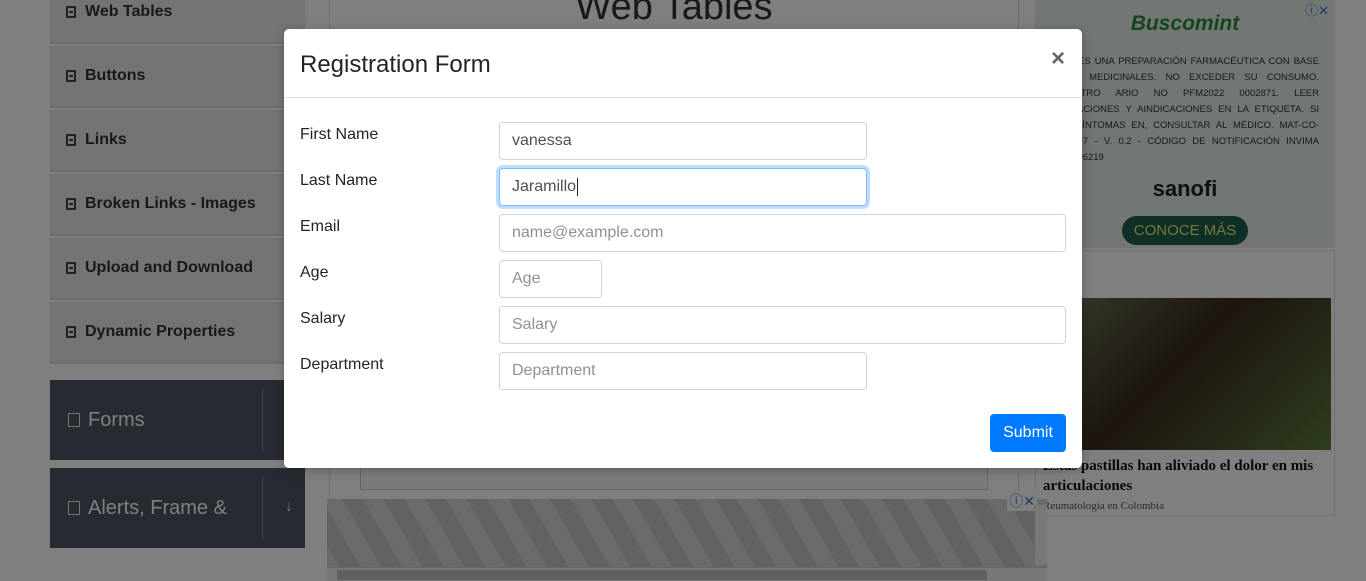 This screenshot has width=1366, height=581. What do you see at coordinates (550, 279) in the screenshot?
I see `age-input: Age` at bounding box center [550, 279].